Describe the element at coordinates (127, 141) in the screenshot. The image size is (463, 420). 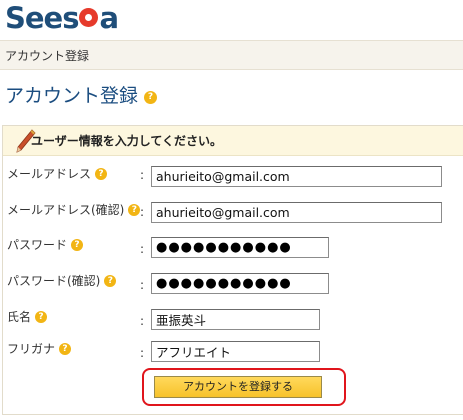
I see `form-instruction-text: ユーザー情報を入力してください。` at that location.